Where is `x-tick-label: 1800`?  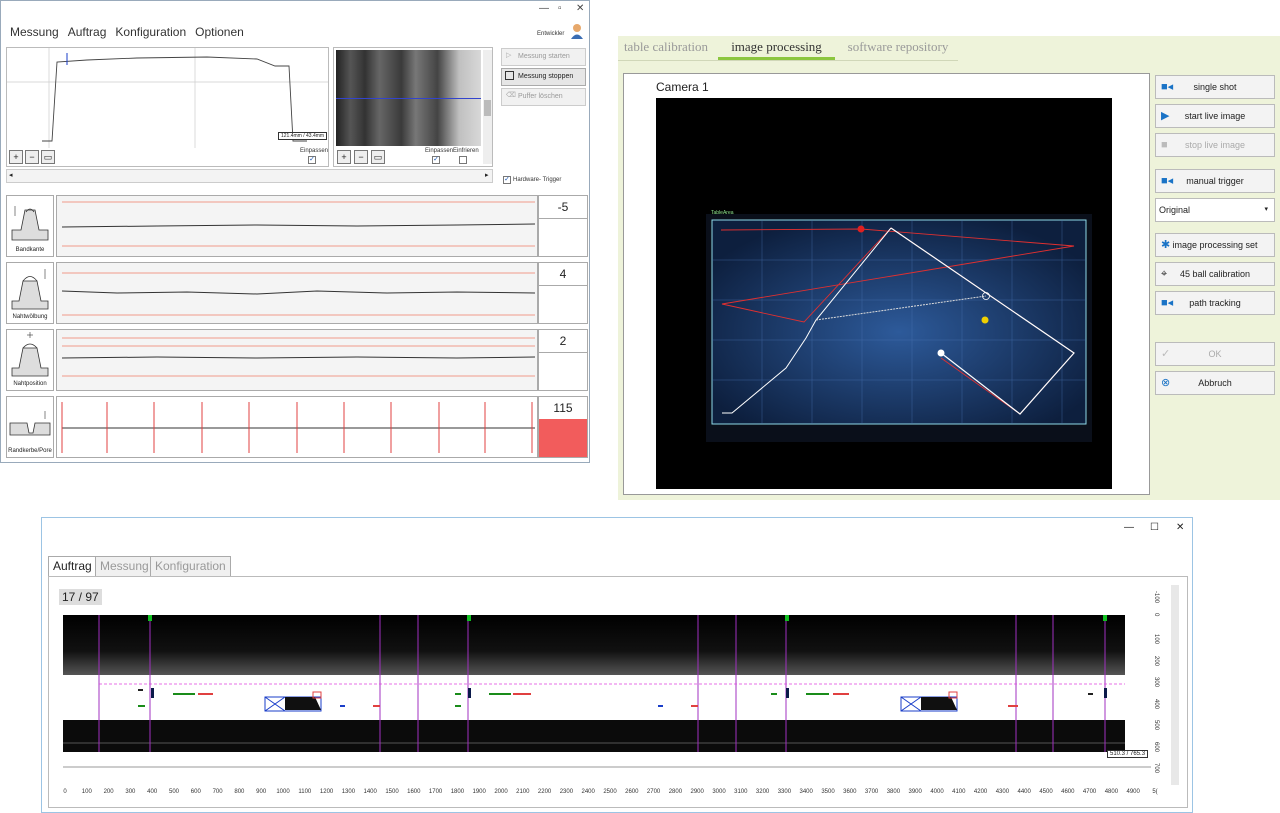 x-tick-label: 1800 is located at coordinates (457, 792).